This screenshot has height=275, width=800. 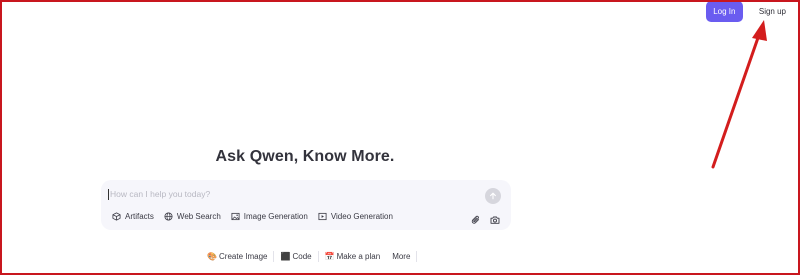 I want to click on chip-code: ⬛ Code, so click(x=295, y=256).